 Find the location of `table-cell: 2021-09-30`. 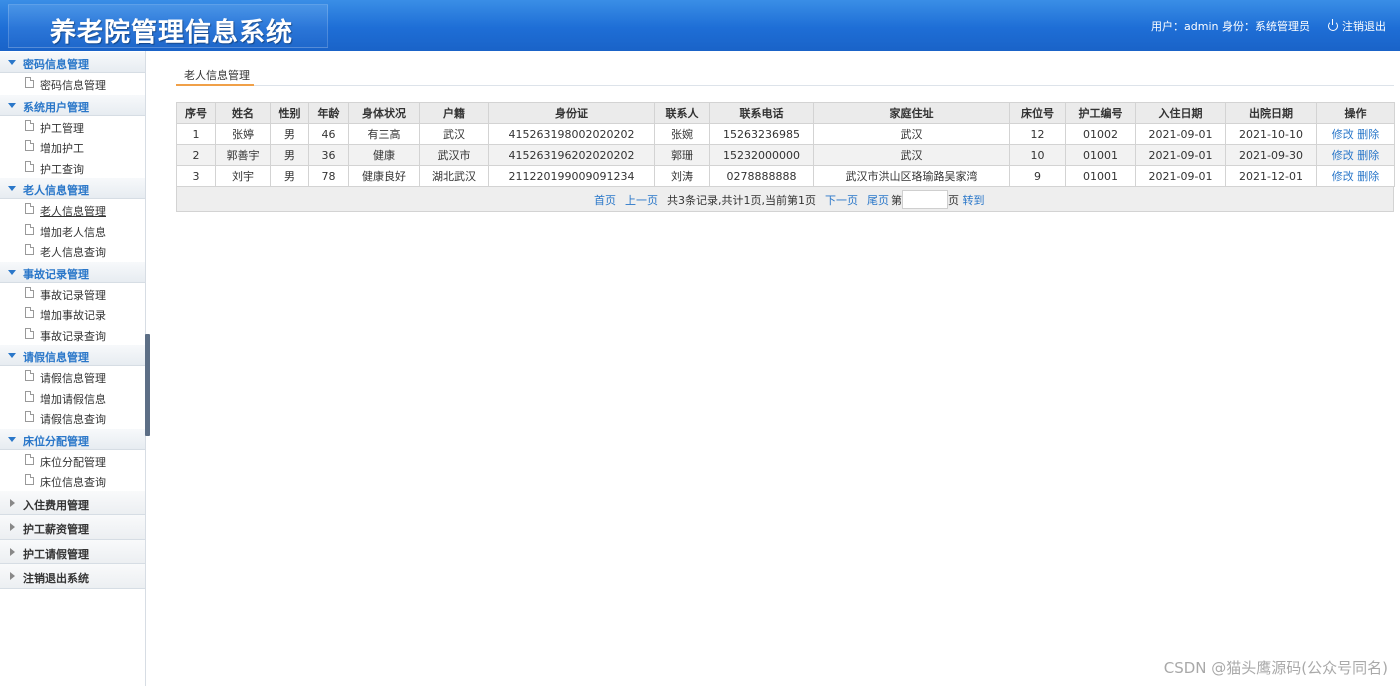

table-cell: 2021-09-30 is located at coordinates (1271, 155).